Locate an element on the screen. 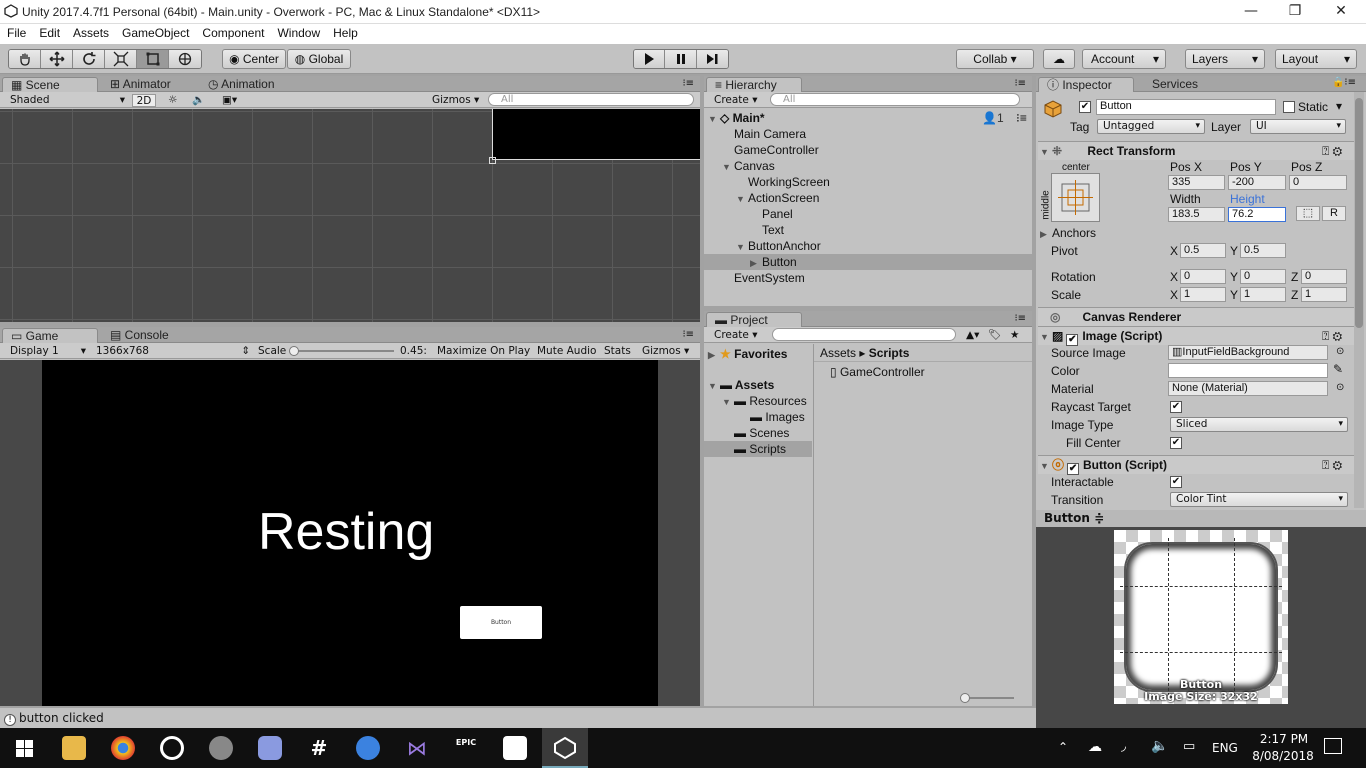 Image resolution: width=1366 pixels, height=768 pixels. scene-root-row: ▼ ◇ Main* 👤1 ⁝≡ is located at coordinates (868, 118).